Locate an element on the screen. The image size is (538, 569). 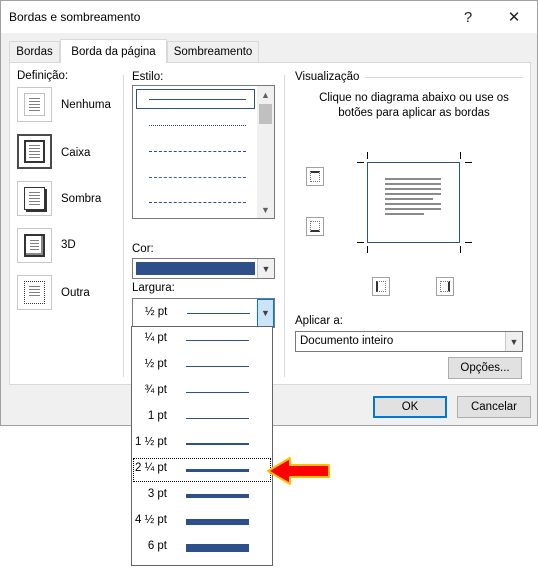
page-none-icon is located at coordinates (34, 104).